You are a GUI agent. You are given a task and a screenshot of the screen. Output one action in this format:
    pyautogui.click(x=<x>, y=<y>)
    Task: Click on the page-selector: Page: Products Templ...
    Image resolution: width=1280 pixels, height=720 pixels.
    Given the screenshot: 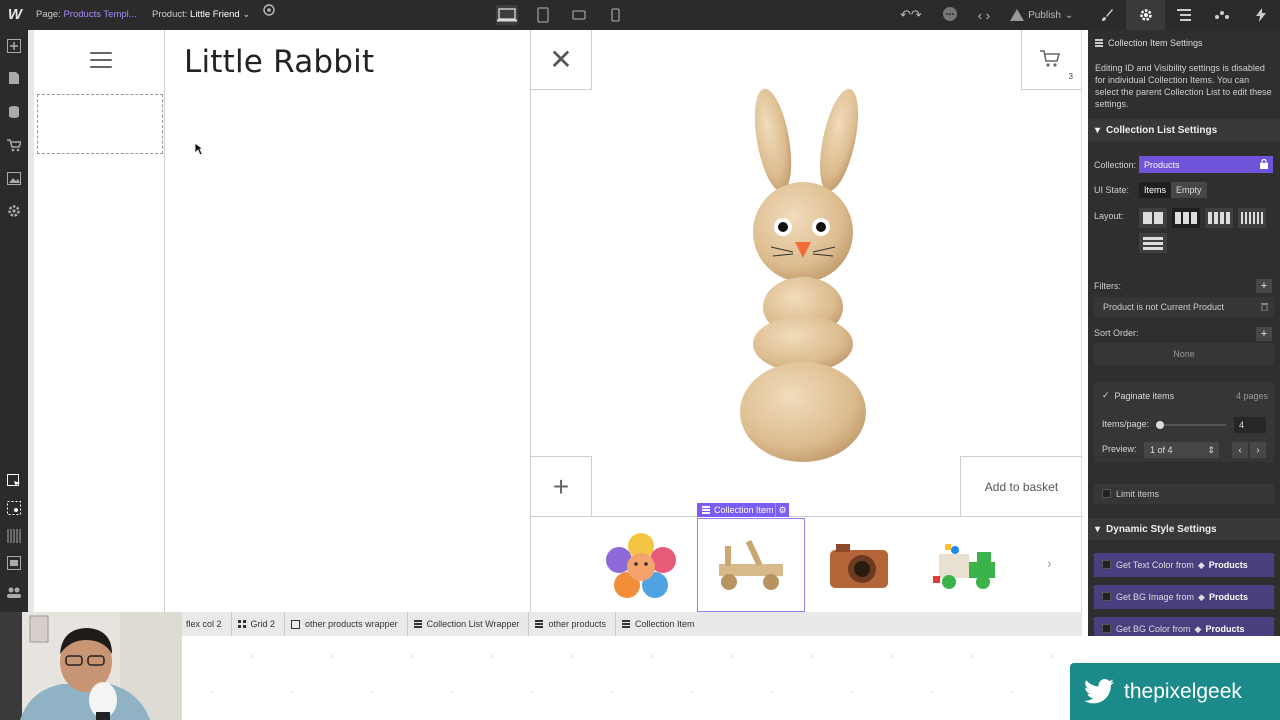 What is the action you would take?
    pyautogui.click(x=86, y=15)
    